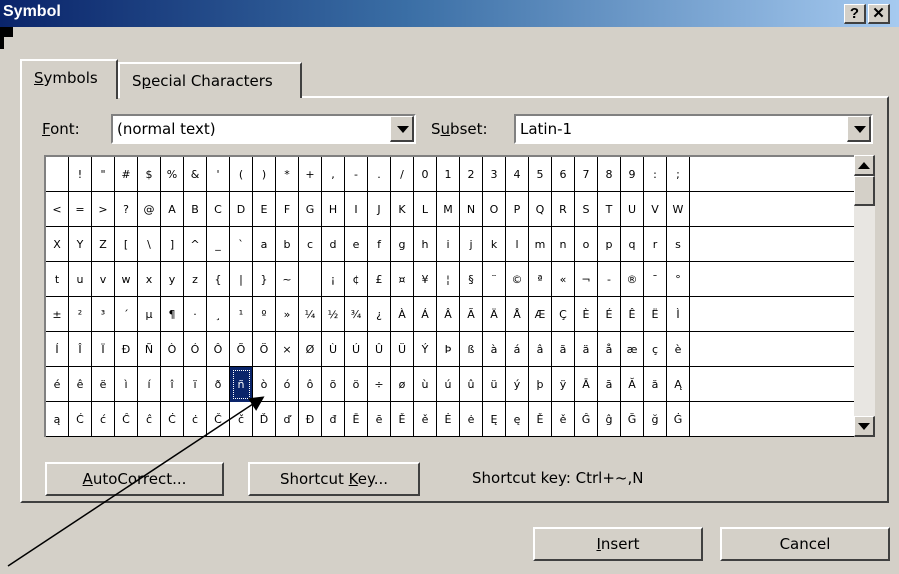 The height and width of the screenshot is (574, 899). Describe the element at coordinates (218, 314) in the screenshot. I see `symbol-cell: ¸` at that location.